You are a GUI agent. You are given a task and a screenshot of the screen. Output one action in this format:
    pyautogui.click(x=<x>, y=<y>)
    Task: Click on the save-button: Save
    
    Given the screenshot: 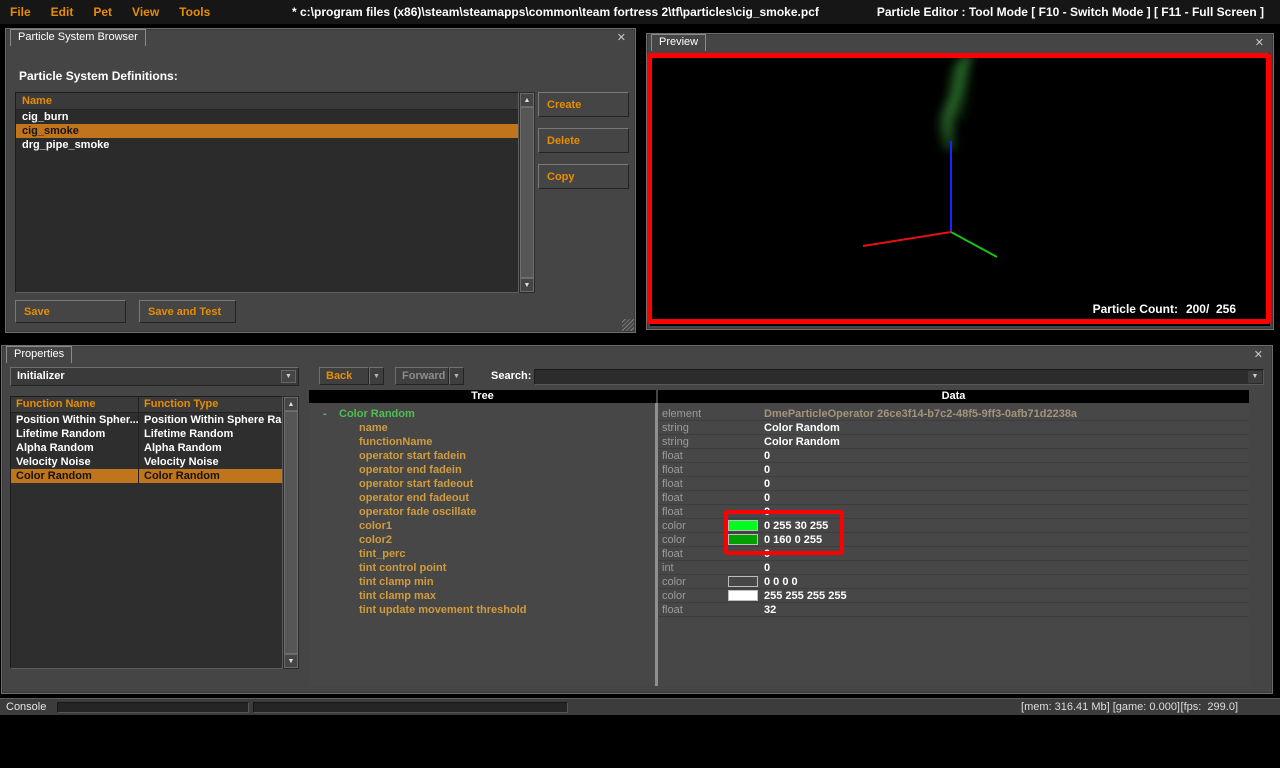 What is the action you would take?
    pyautogui.click(x=70, y=311)
    